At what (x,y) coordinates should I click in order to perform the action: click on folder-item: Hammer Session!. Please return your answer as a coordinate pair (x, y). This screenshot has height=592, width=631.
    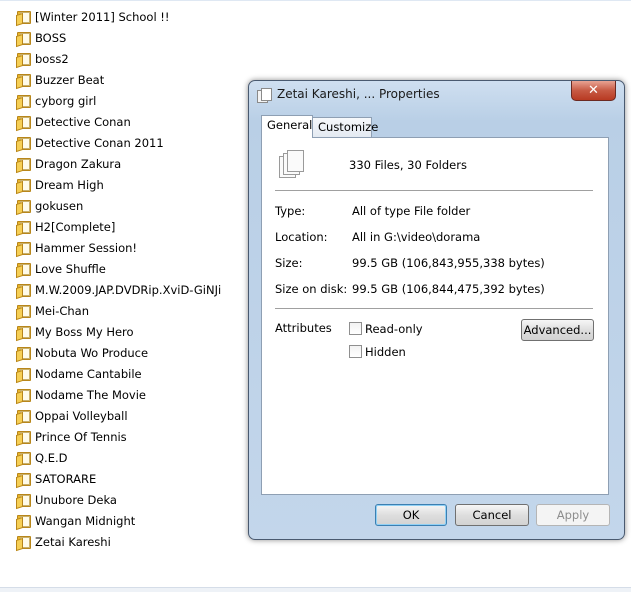
    Looking at the image, I should click on (118, 247).